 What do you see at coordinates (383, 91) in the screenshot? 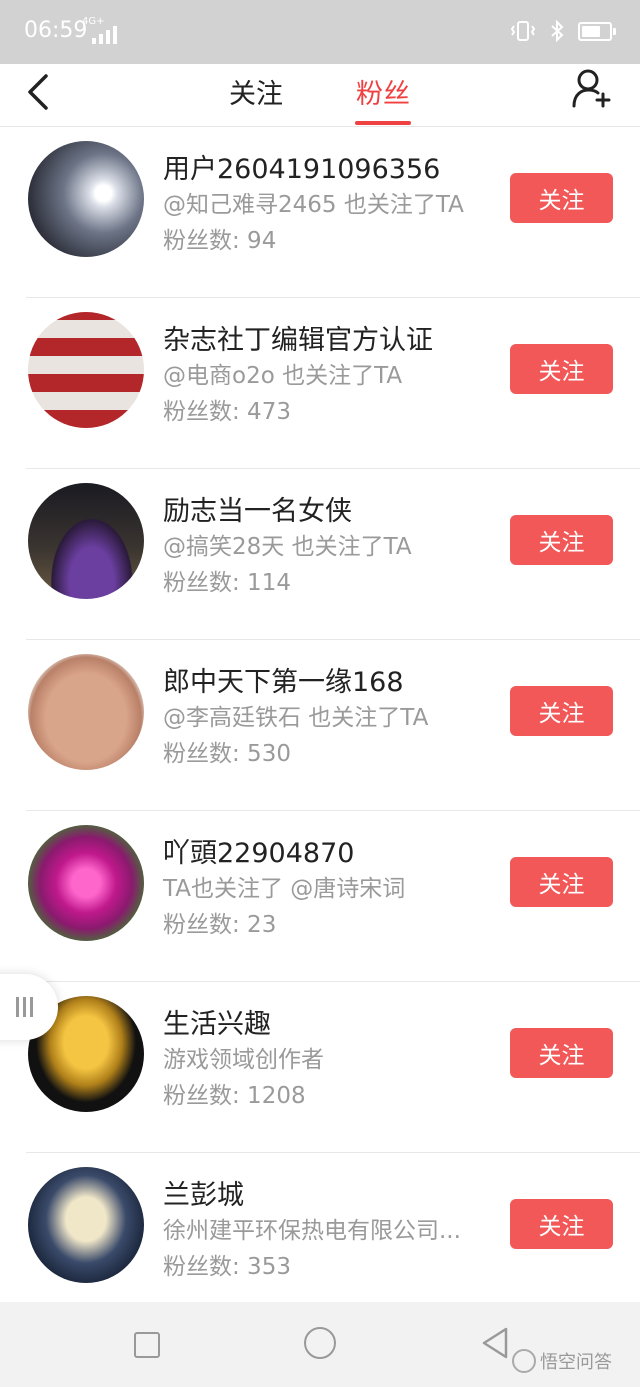
I see `tab-fans: 粉丝` at bounding box center [383, 91].